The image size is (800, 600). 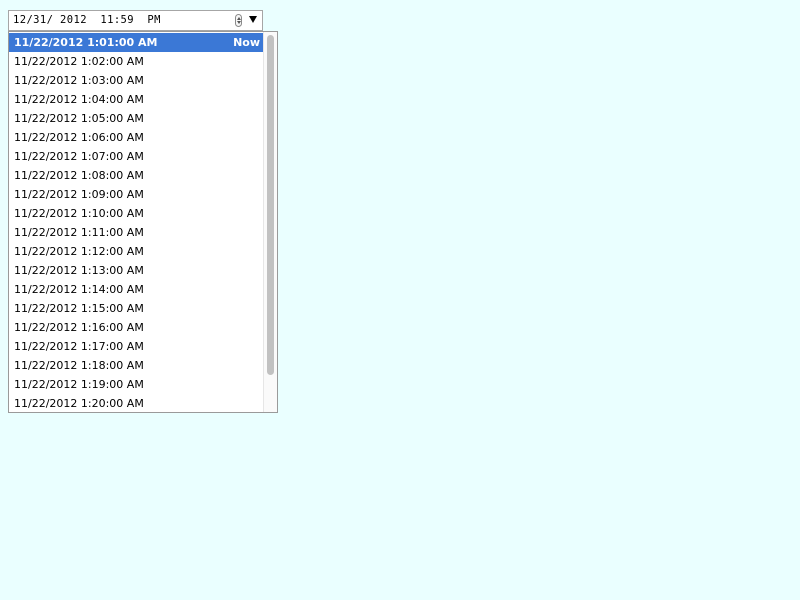 I want to click on list-item: 11/22/2012 1:10:00 AM, so click(x=136, y=213).